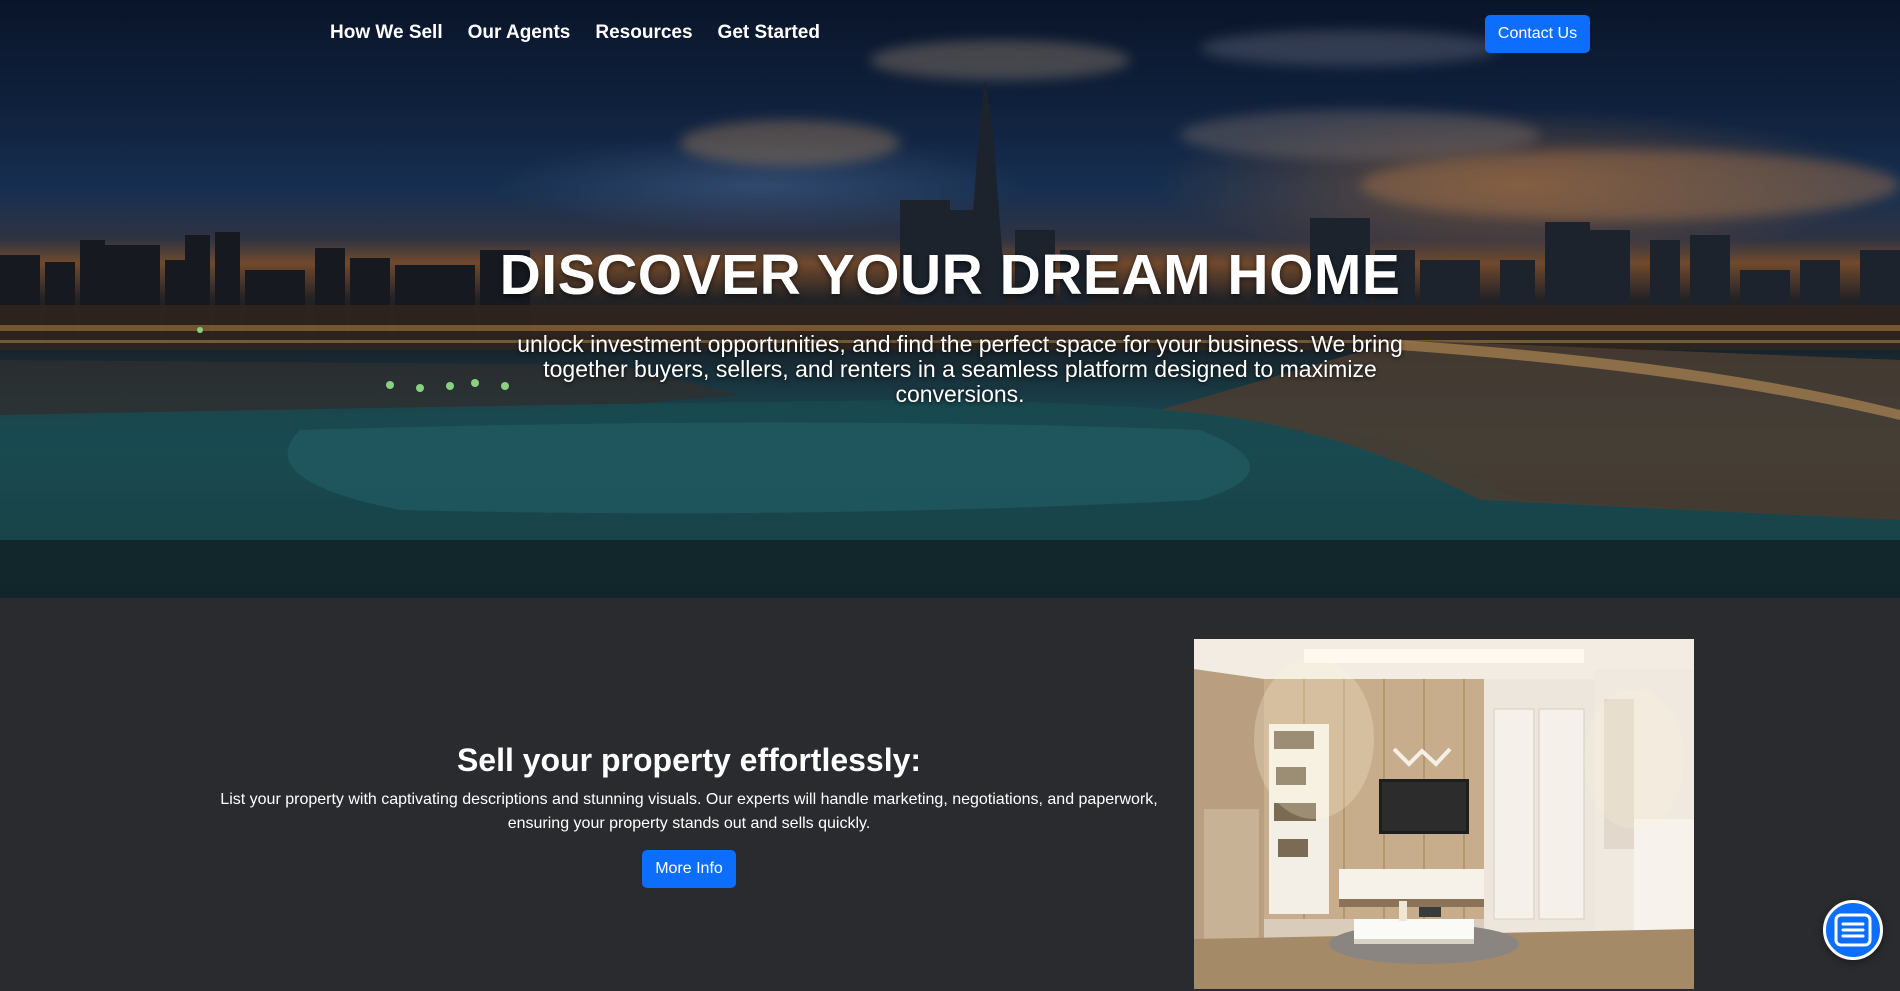  What do you see at coordinates (689, 760) in the screenshot?
I see `sell-section-title: Sell your property effortlessly:` at bounding box center [689, 760].